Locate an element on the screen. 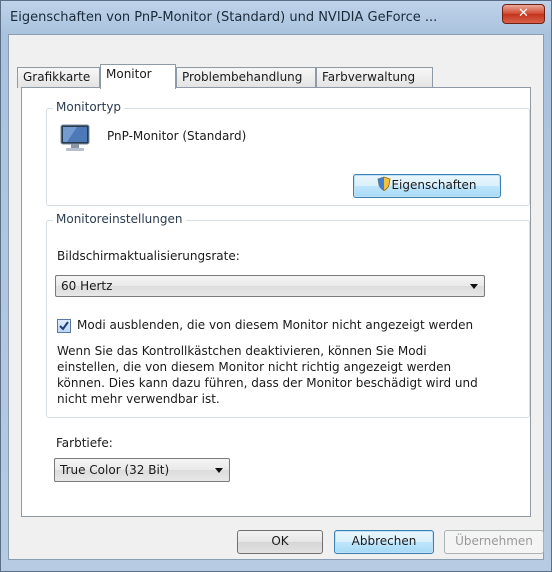  tab-farbverwaltung: Farbverwaltung is located at coordinates (374, 77).